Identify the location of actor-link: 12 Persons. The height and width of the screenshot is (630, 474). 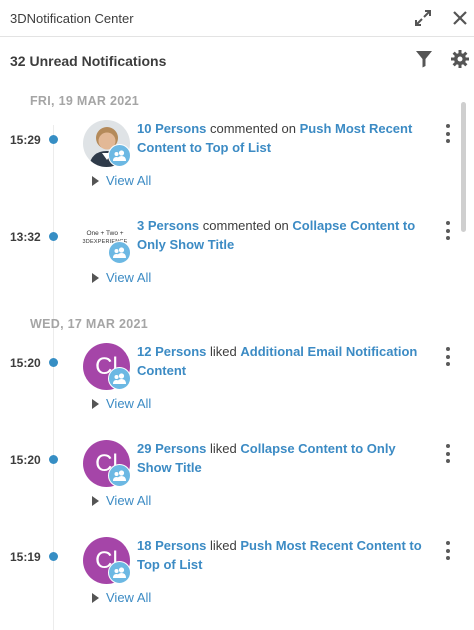
(171, 351).